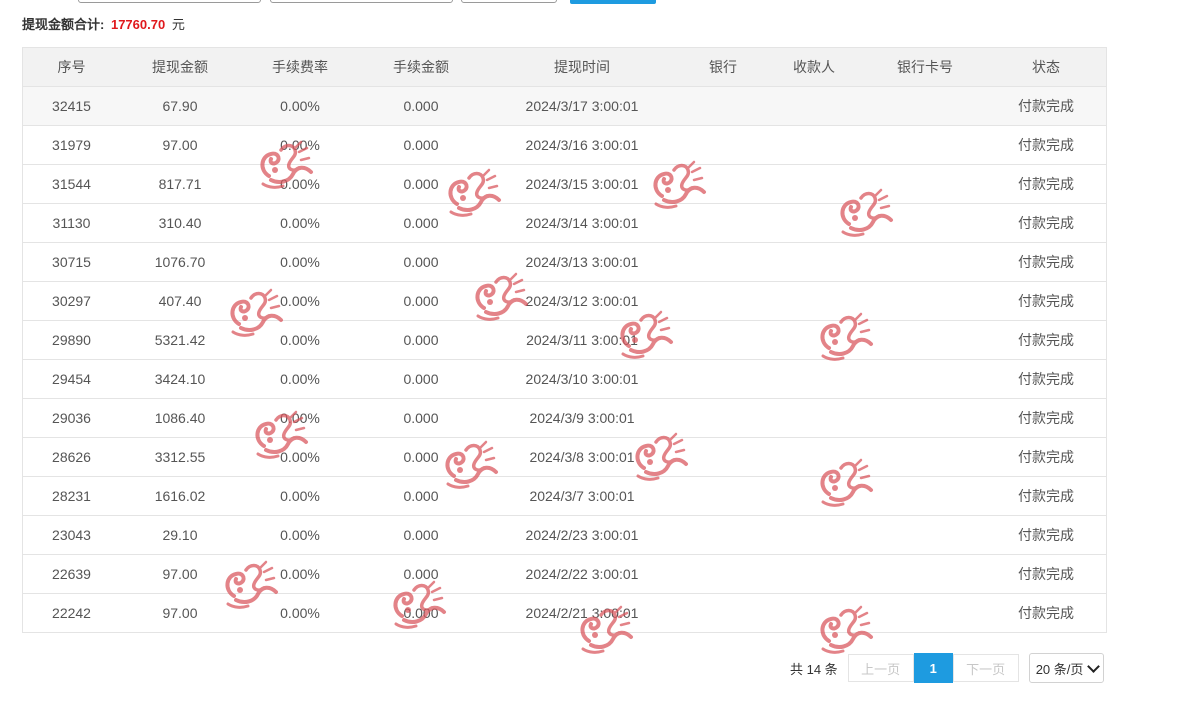 The width and height of the screenshot is (1192, 719). What do you see at coordinates (933, 668) in the screenshot?
I see `page-1-button: 1` at bounding box center [933, 668].